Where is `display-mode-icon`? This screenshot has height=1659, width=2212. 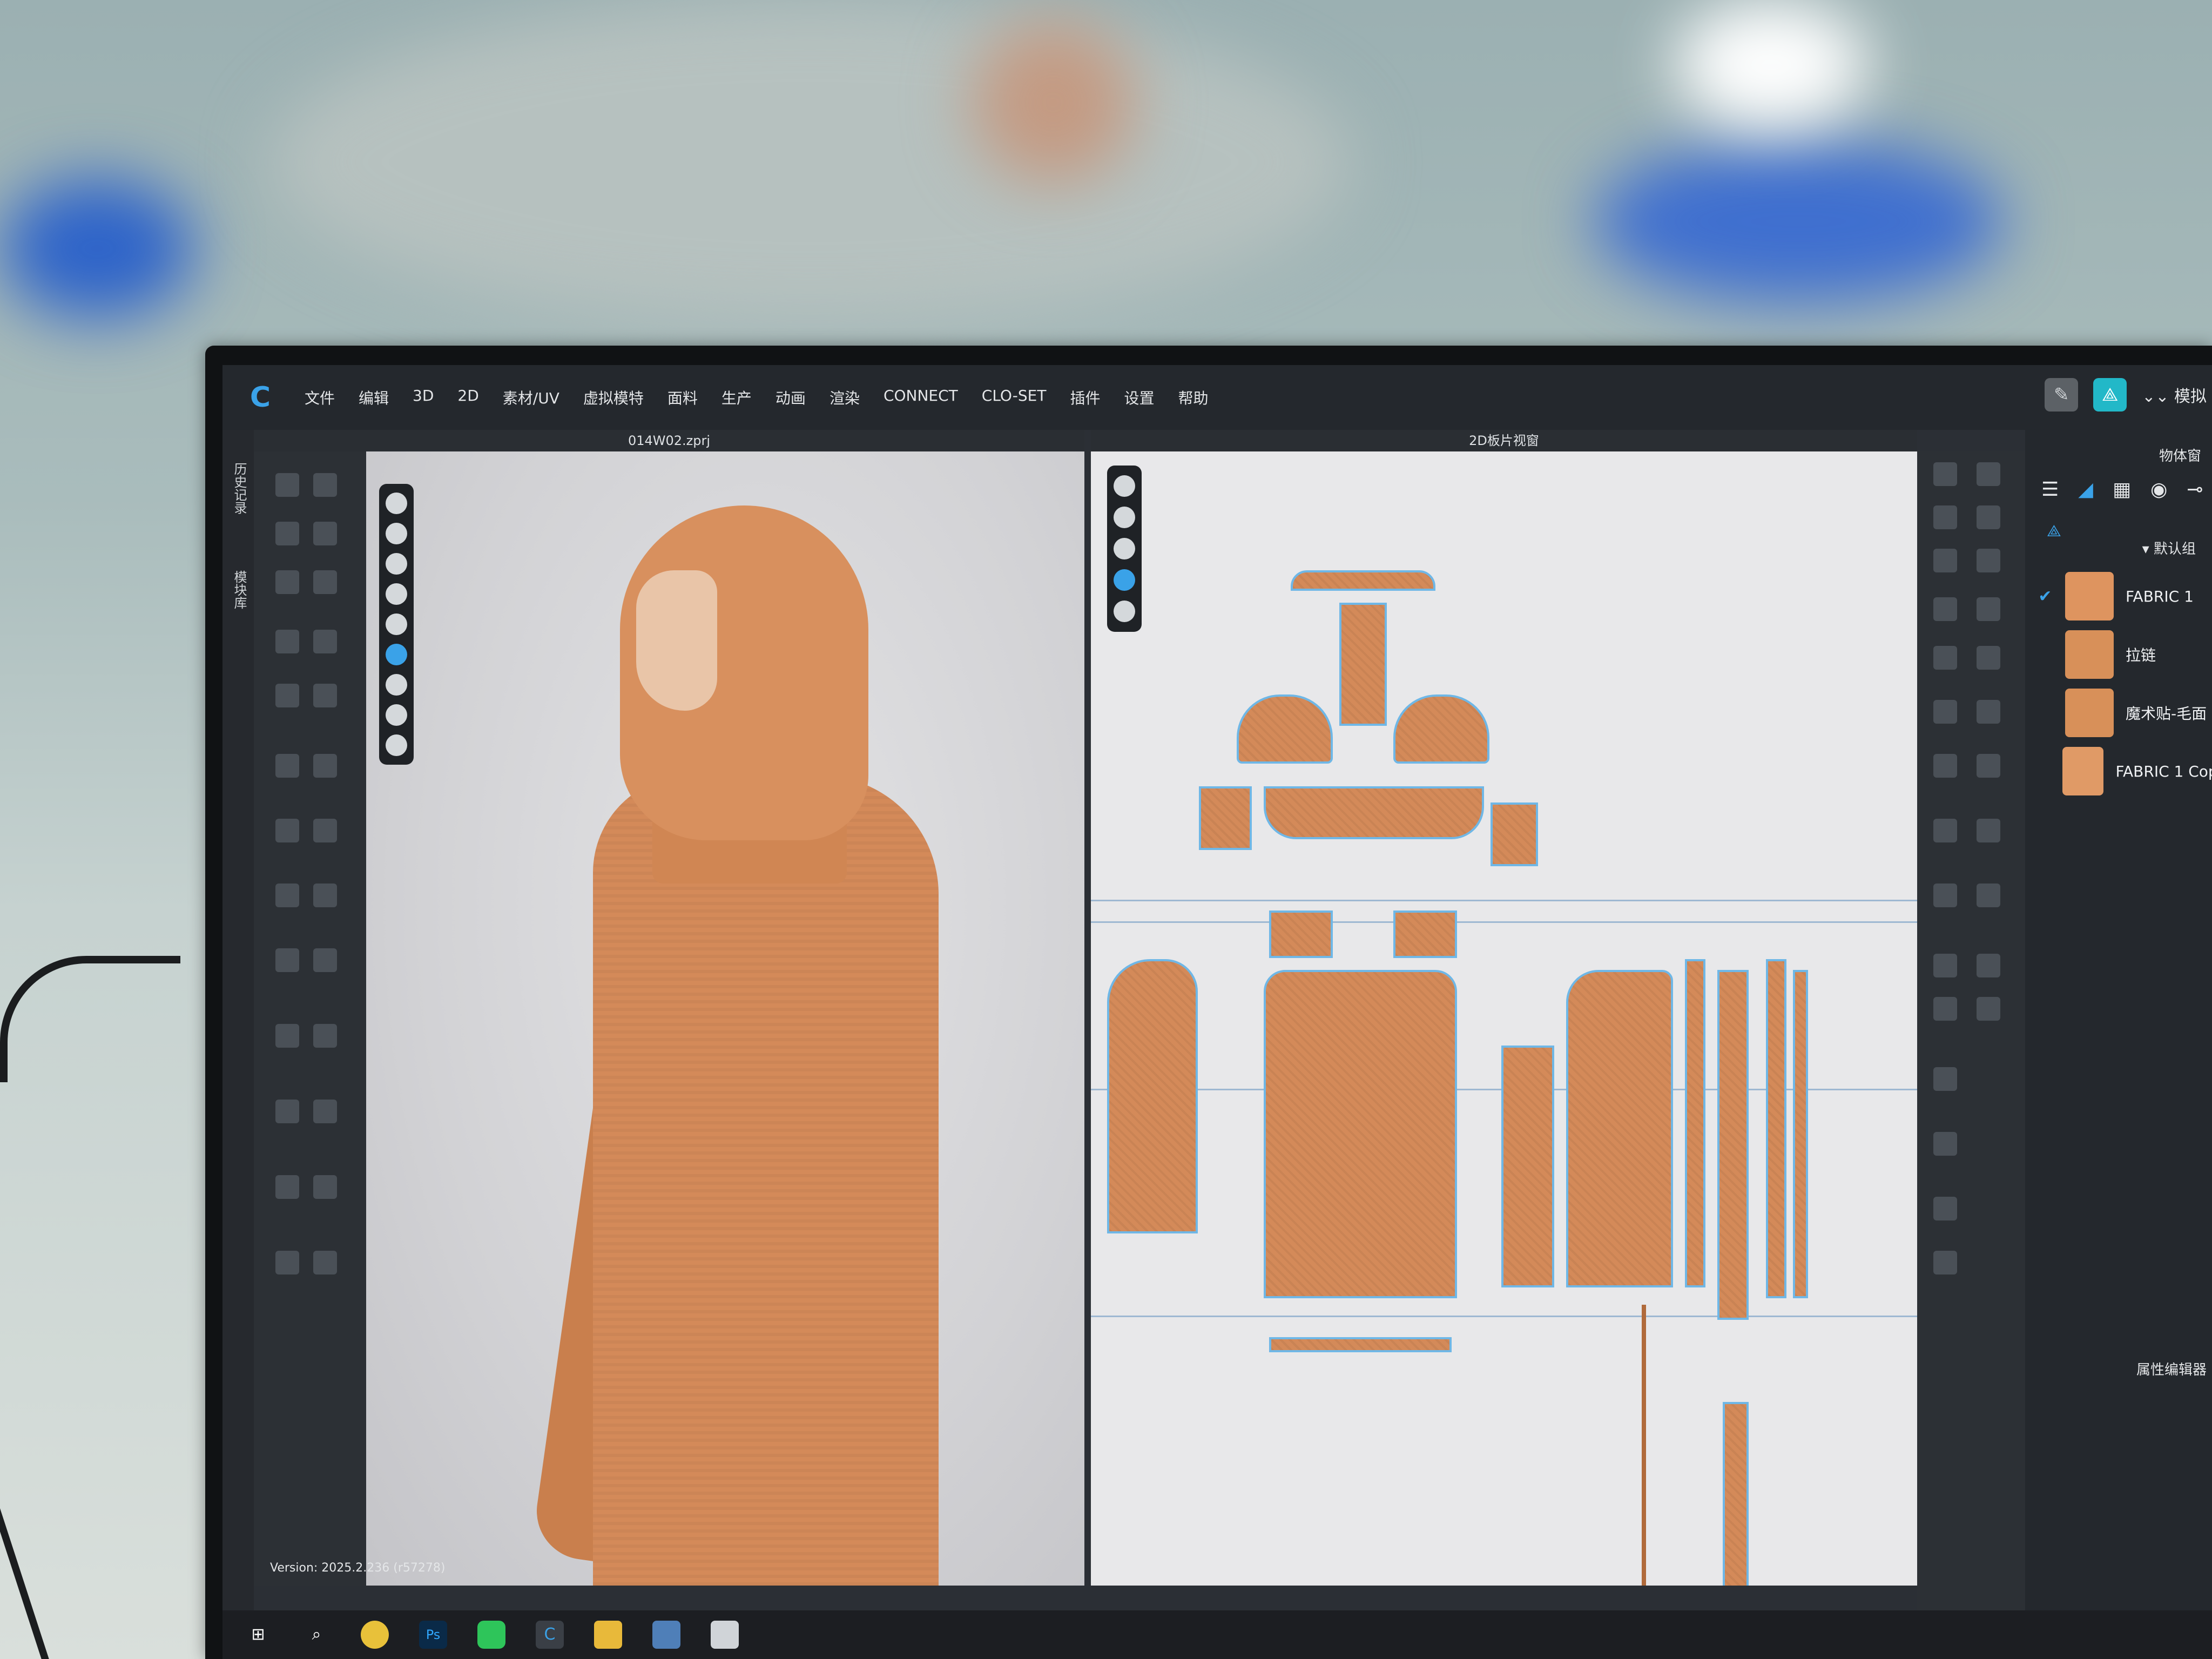 display-mode-icon is located at coordinates (396, 503).